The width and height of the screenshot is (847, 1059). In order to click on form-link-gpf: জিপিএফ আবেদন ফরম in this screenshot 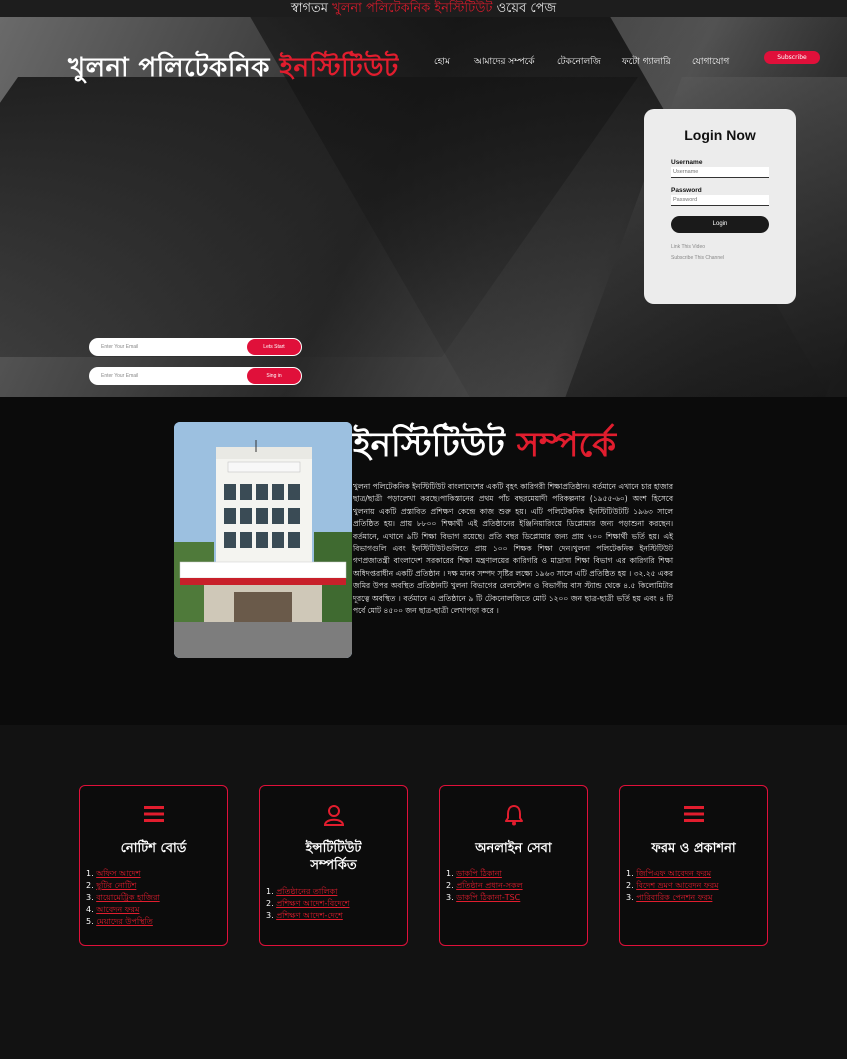, I will do `click(673, 873)`.